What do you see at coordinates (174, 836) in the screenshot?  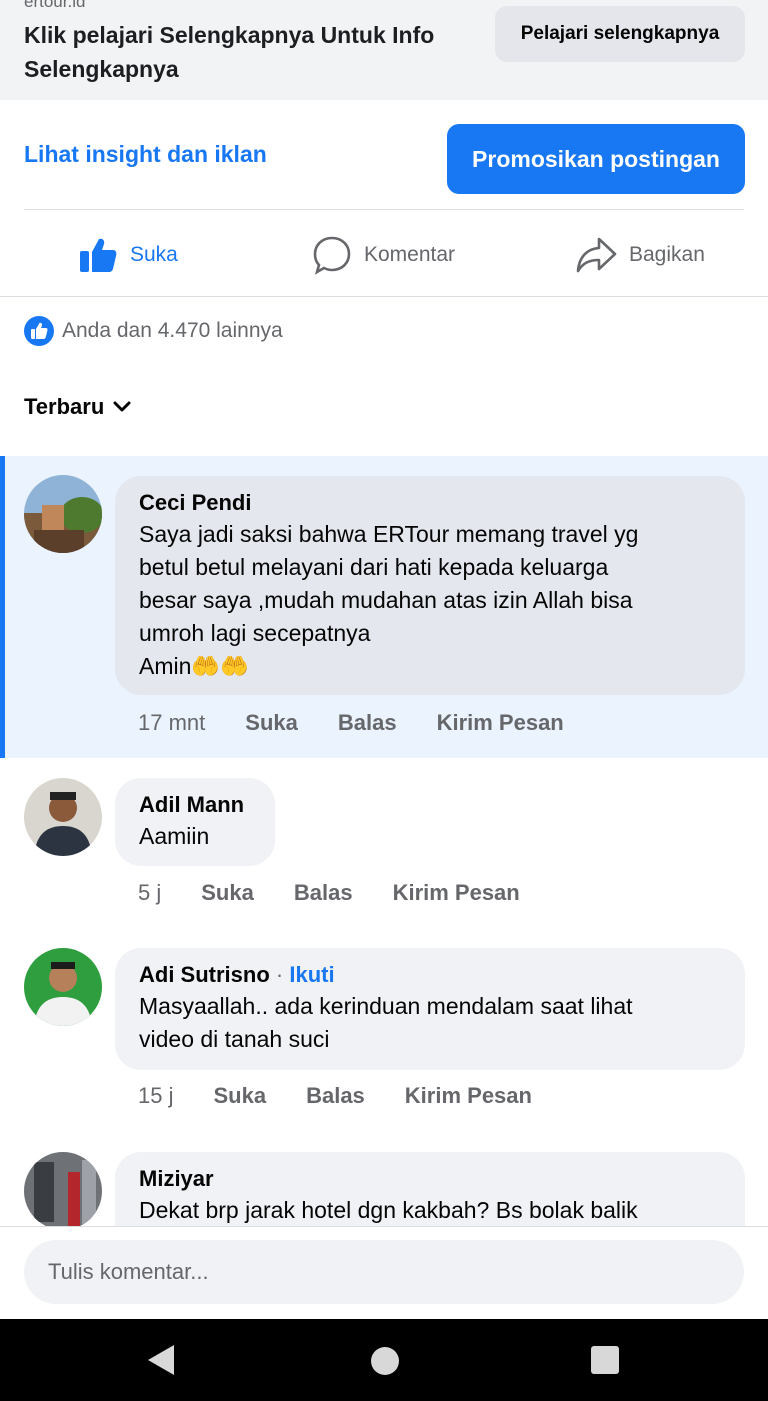 I see `comment-text: Aamiin` at bounding box center [174, 836].